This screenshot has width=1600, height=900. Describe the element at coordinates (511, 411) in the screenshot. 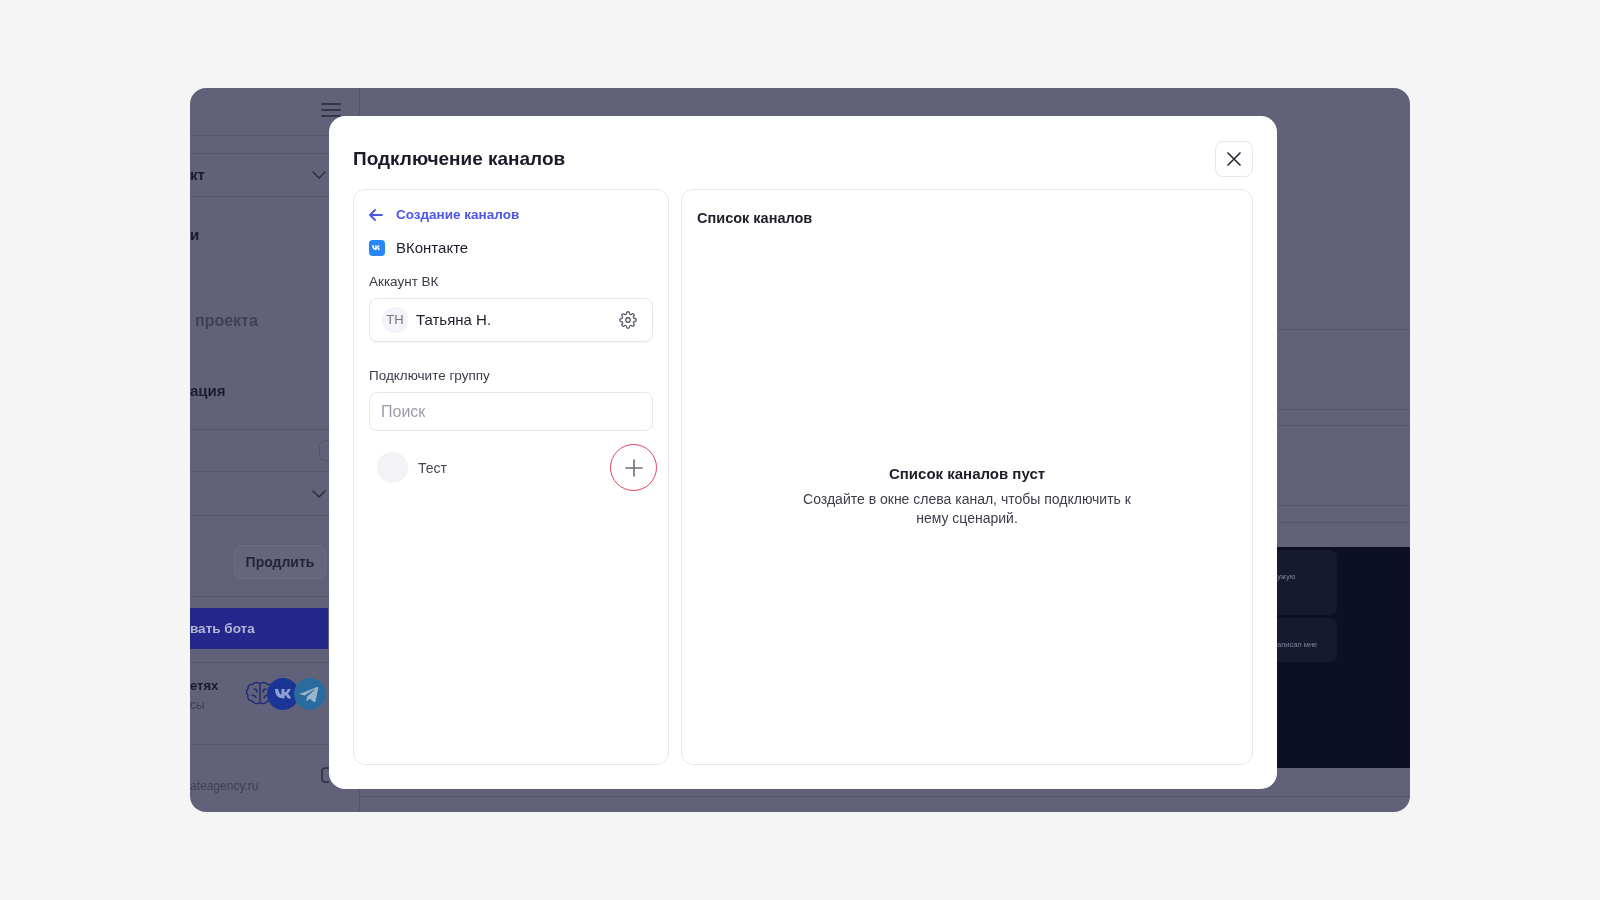

I see `search-field: Поиск` at that location.